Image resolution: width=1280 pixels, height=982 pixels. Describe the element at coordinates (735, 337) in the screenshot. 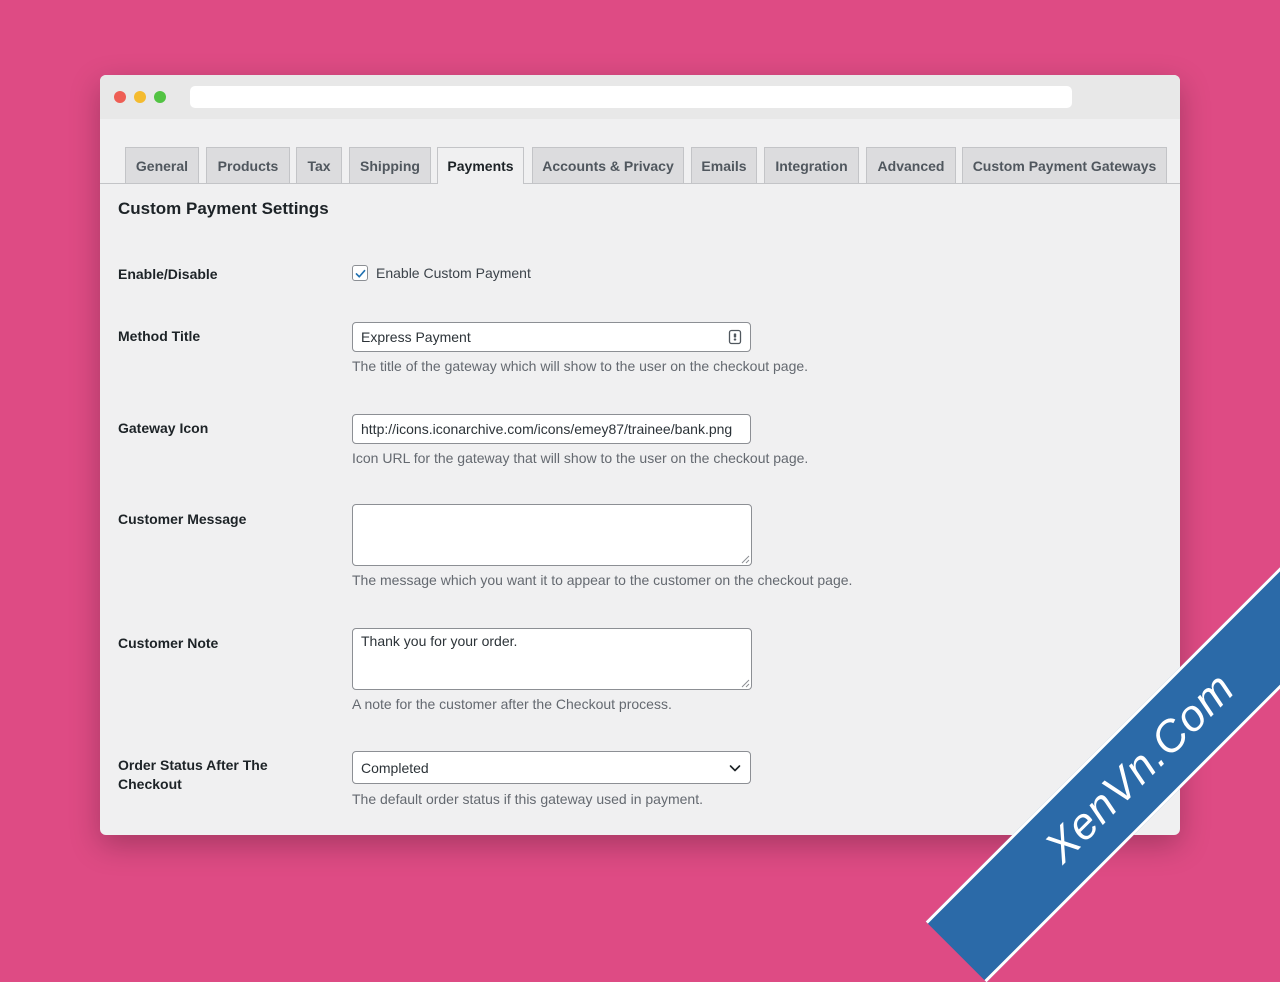

I see `password-manager-icon` at that location.